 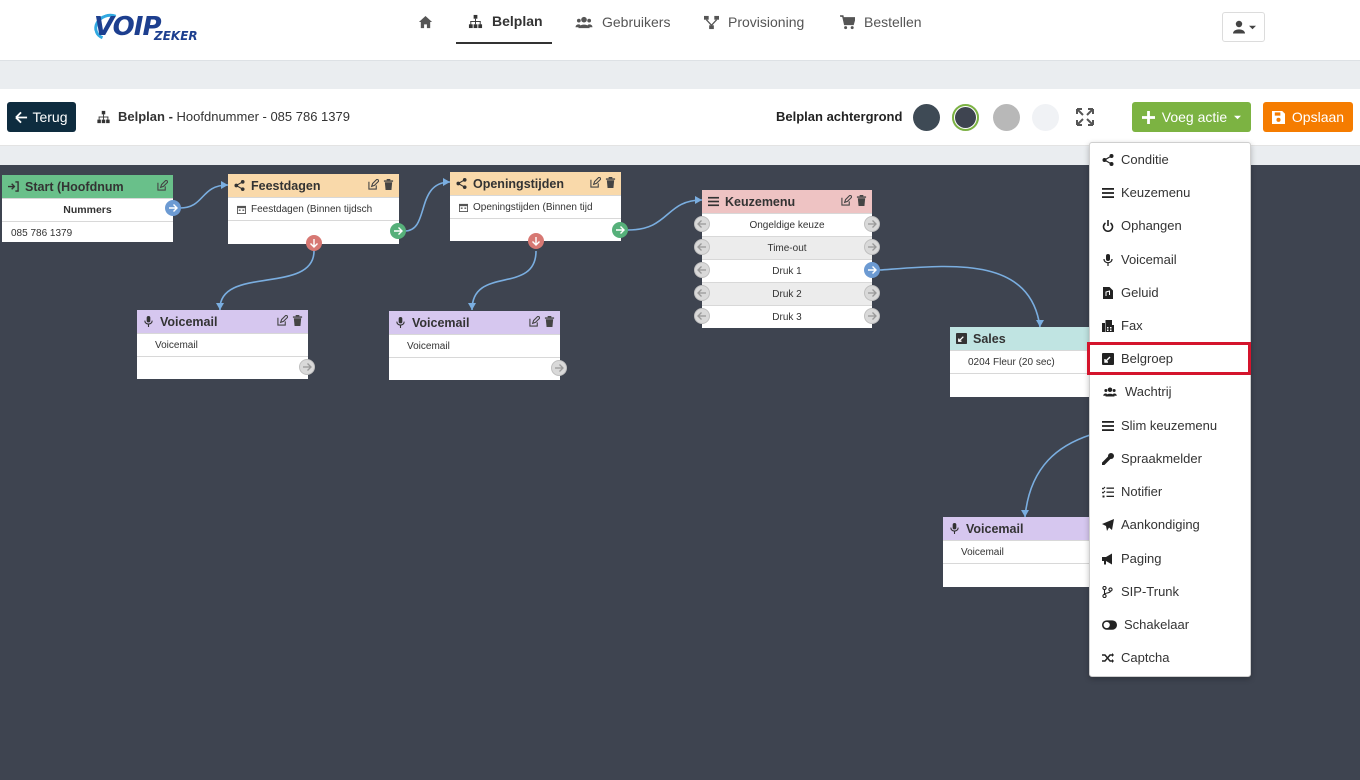 What do you see at coordinates (960, 296) in the screenshot?
I see `connector-druk1-sales` at bounding box center [960, 296].